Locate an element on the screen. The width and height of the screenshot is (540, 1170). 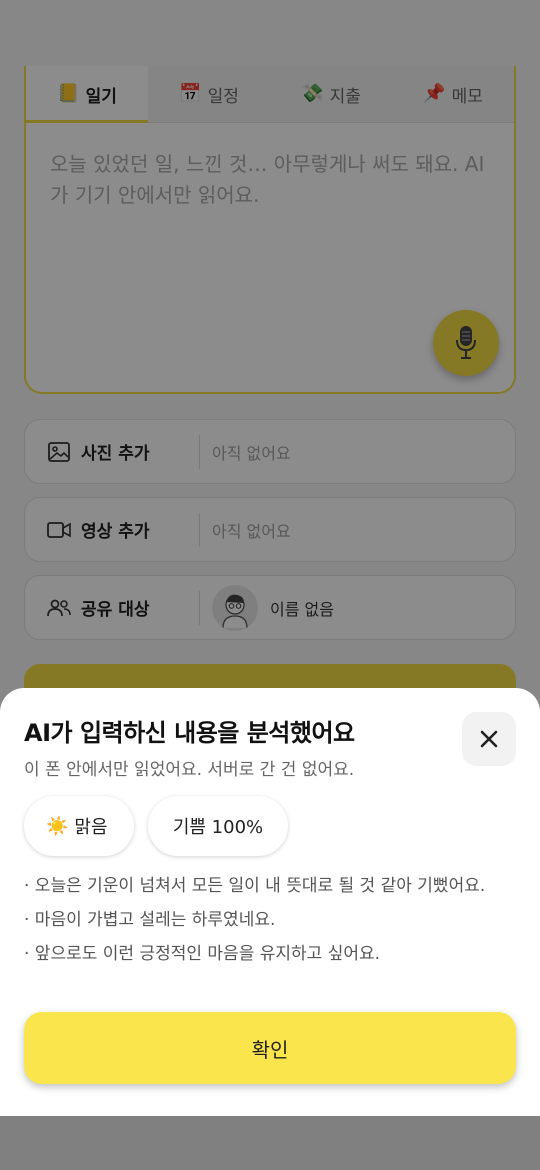
close-button is located at coordinates (489, 739).